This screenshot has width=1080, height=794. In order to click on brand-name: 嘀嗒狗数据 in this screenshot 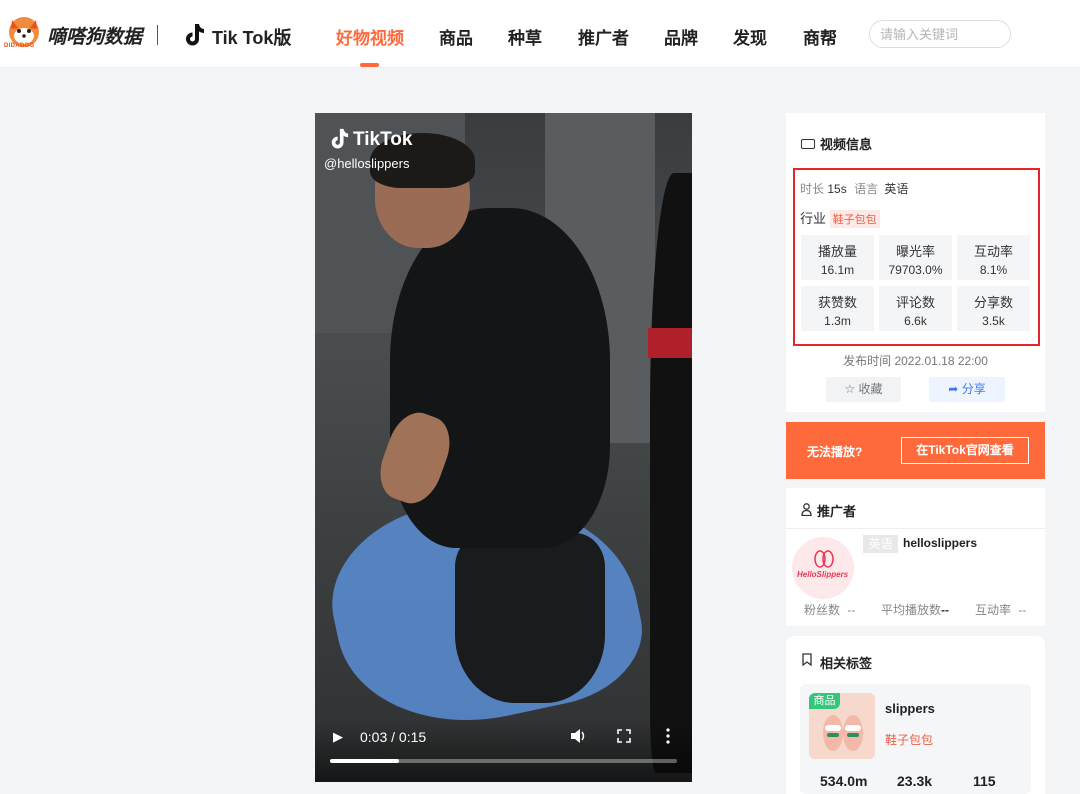, I will do `click(94, 35)`.